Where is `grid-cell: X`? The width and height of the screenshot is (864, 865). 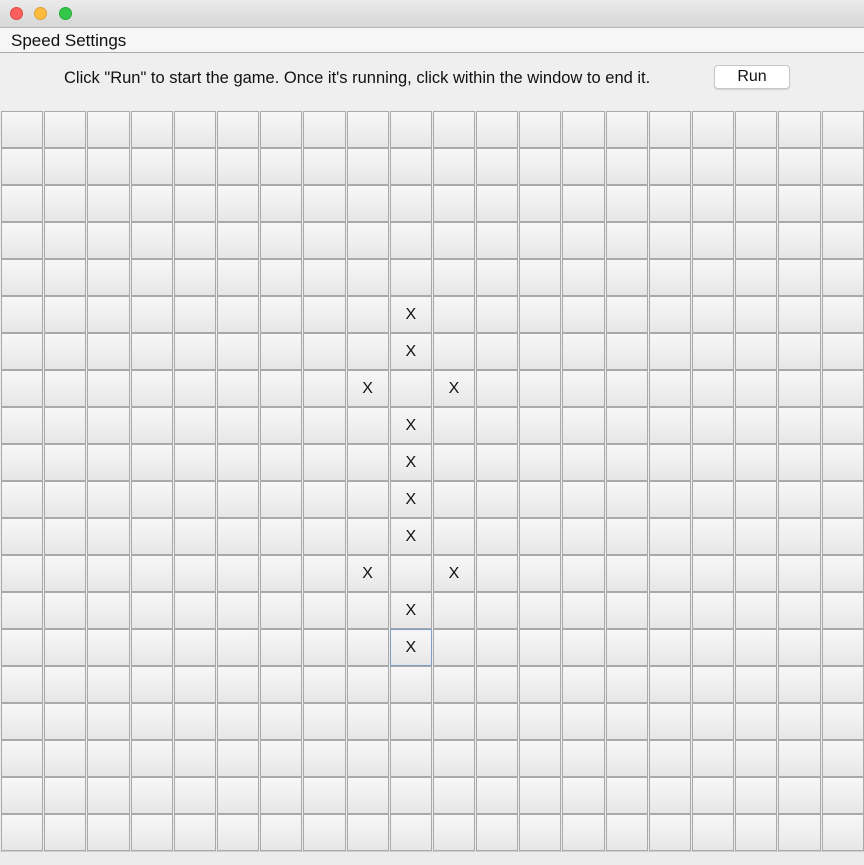
grid-cell: X is located at coordinates (410, 425).